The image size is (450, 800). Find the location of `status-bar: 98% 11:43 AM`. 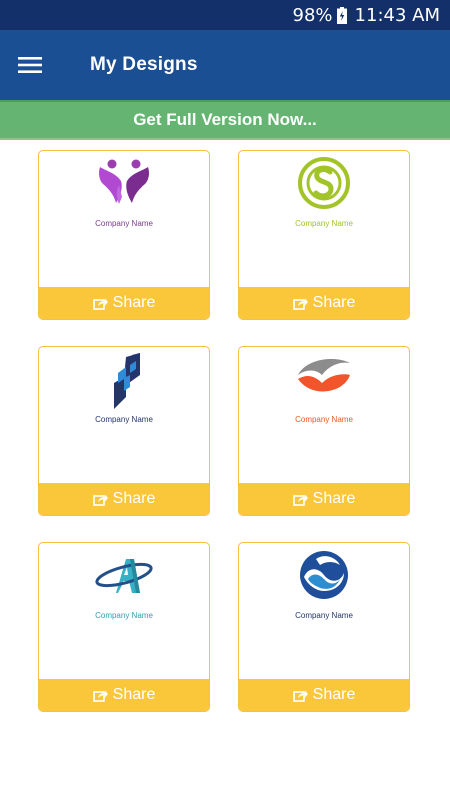

status-bar: 98% 11:43 AM is located at coordinates (225, 15).